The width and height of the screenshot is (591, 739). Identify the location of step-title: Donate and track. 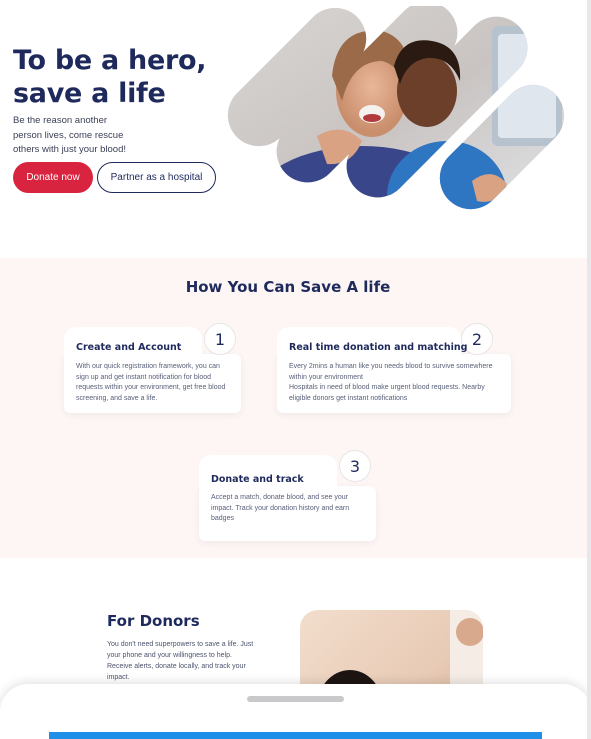
(257, 479).